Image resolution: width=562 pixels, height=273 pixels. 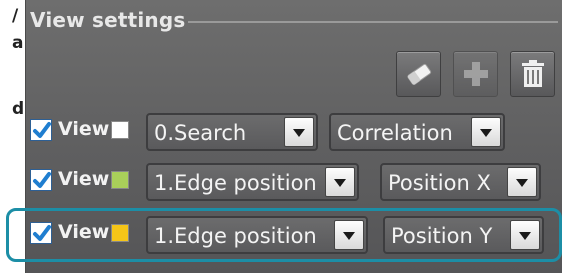 I want to click on source-select: 0.Search, so click(x=232, y=132).